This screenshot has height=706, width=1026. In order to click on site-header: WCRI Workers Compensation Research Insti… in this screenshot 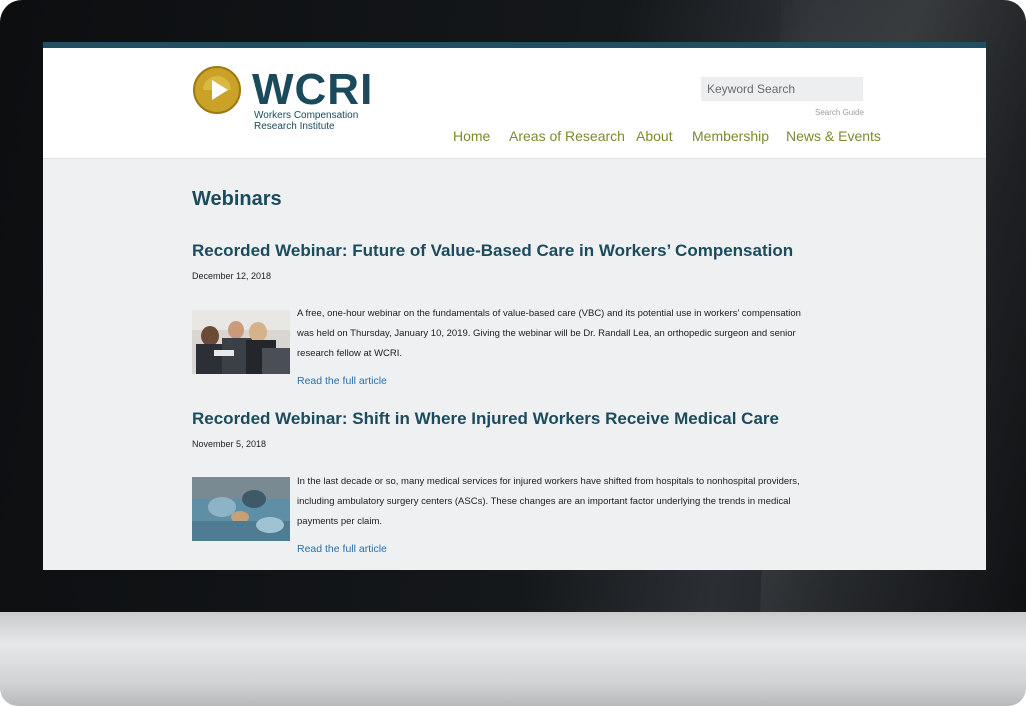, I will do `click(514, 103)`.